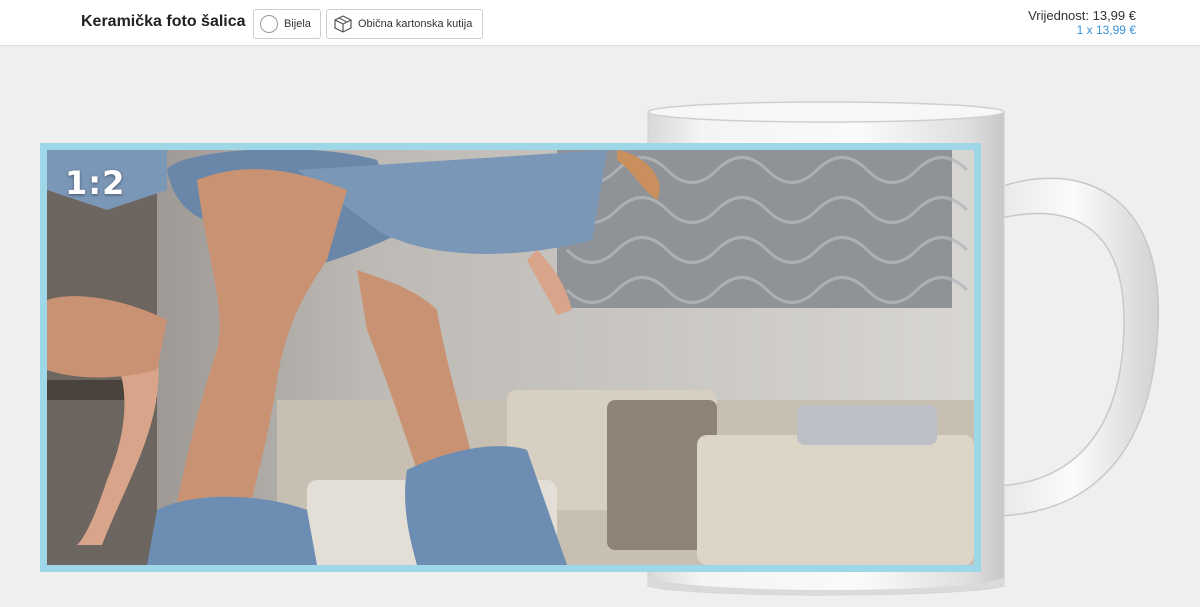 This screenshot has height=607, width=1200. I want to click on color-option-button: Bijela, so click(287, 24).